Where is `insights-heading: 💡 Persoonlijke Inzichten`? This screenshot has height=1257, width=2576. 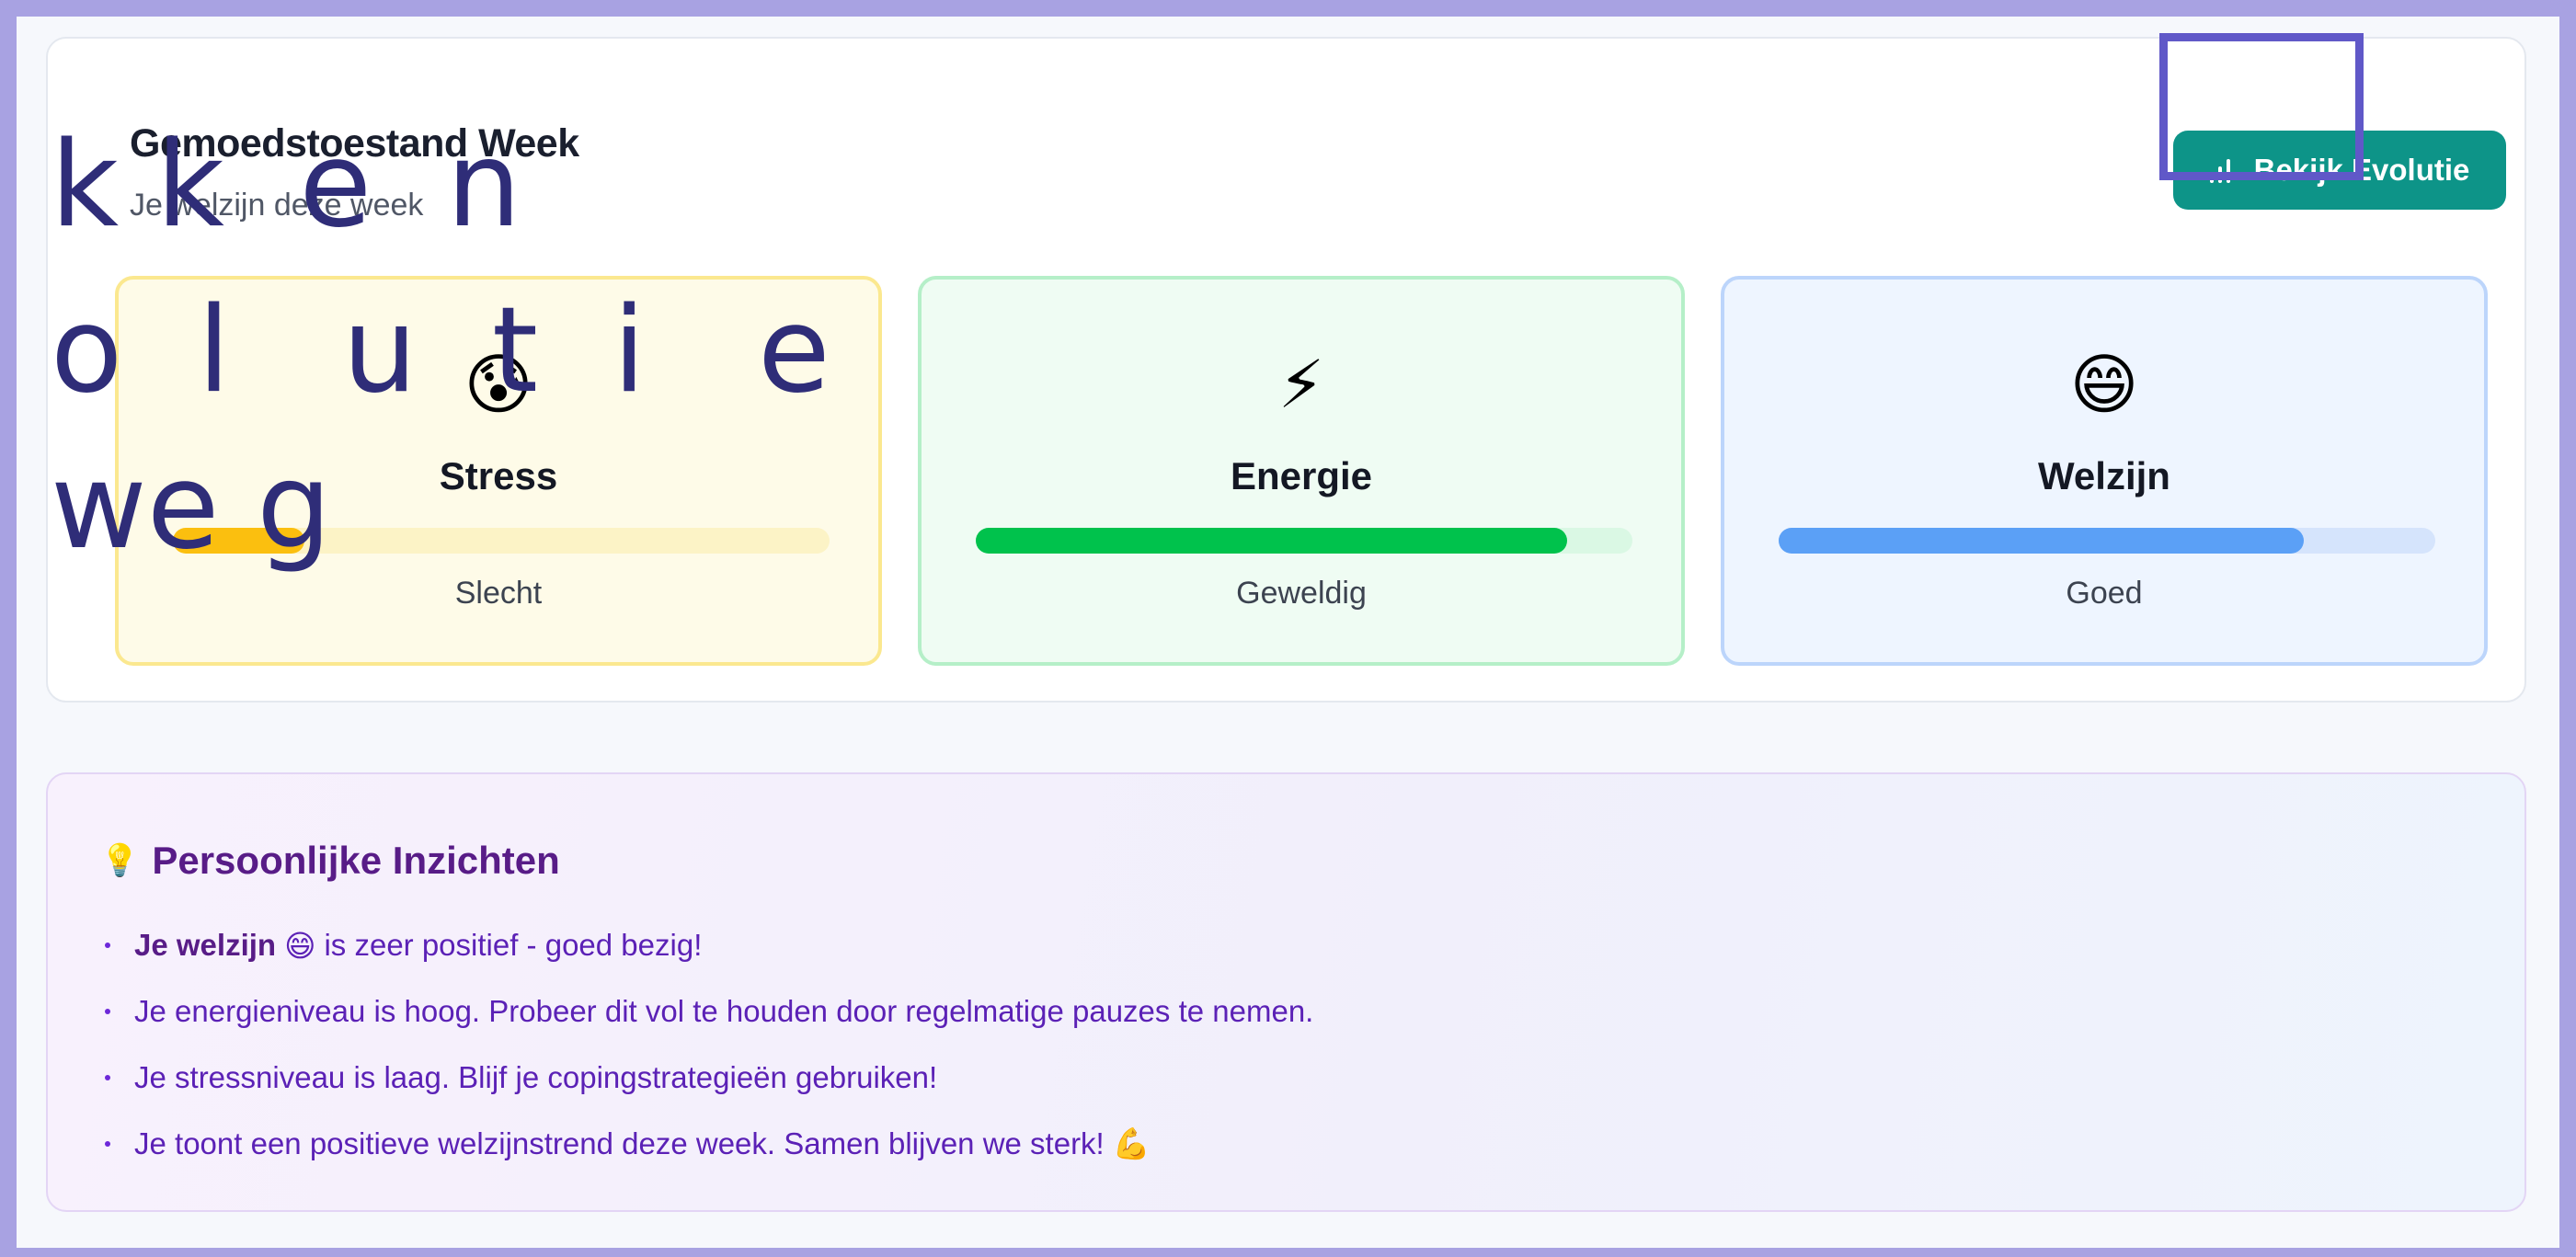
insights-heading: 💡 Persoonlijke Inzichten is located at coordinates (330, 861).